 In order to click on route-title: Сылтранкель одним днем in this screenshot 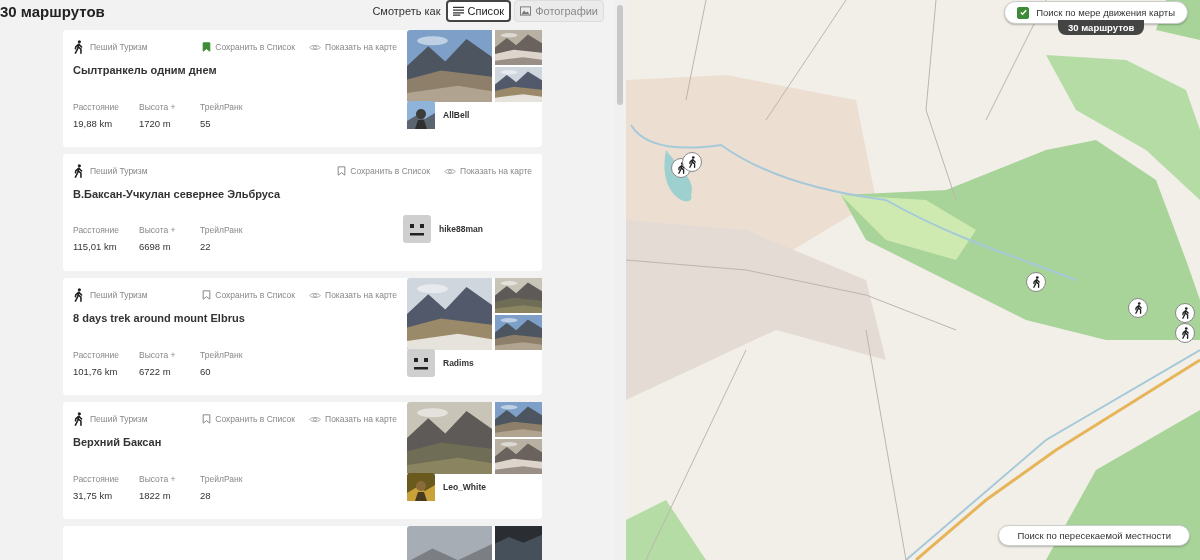, I will do `click(235, 75)`.